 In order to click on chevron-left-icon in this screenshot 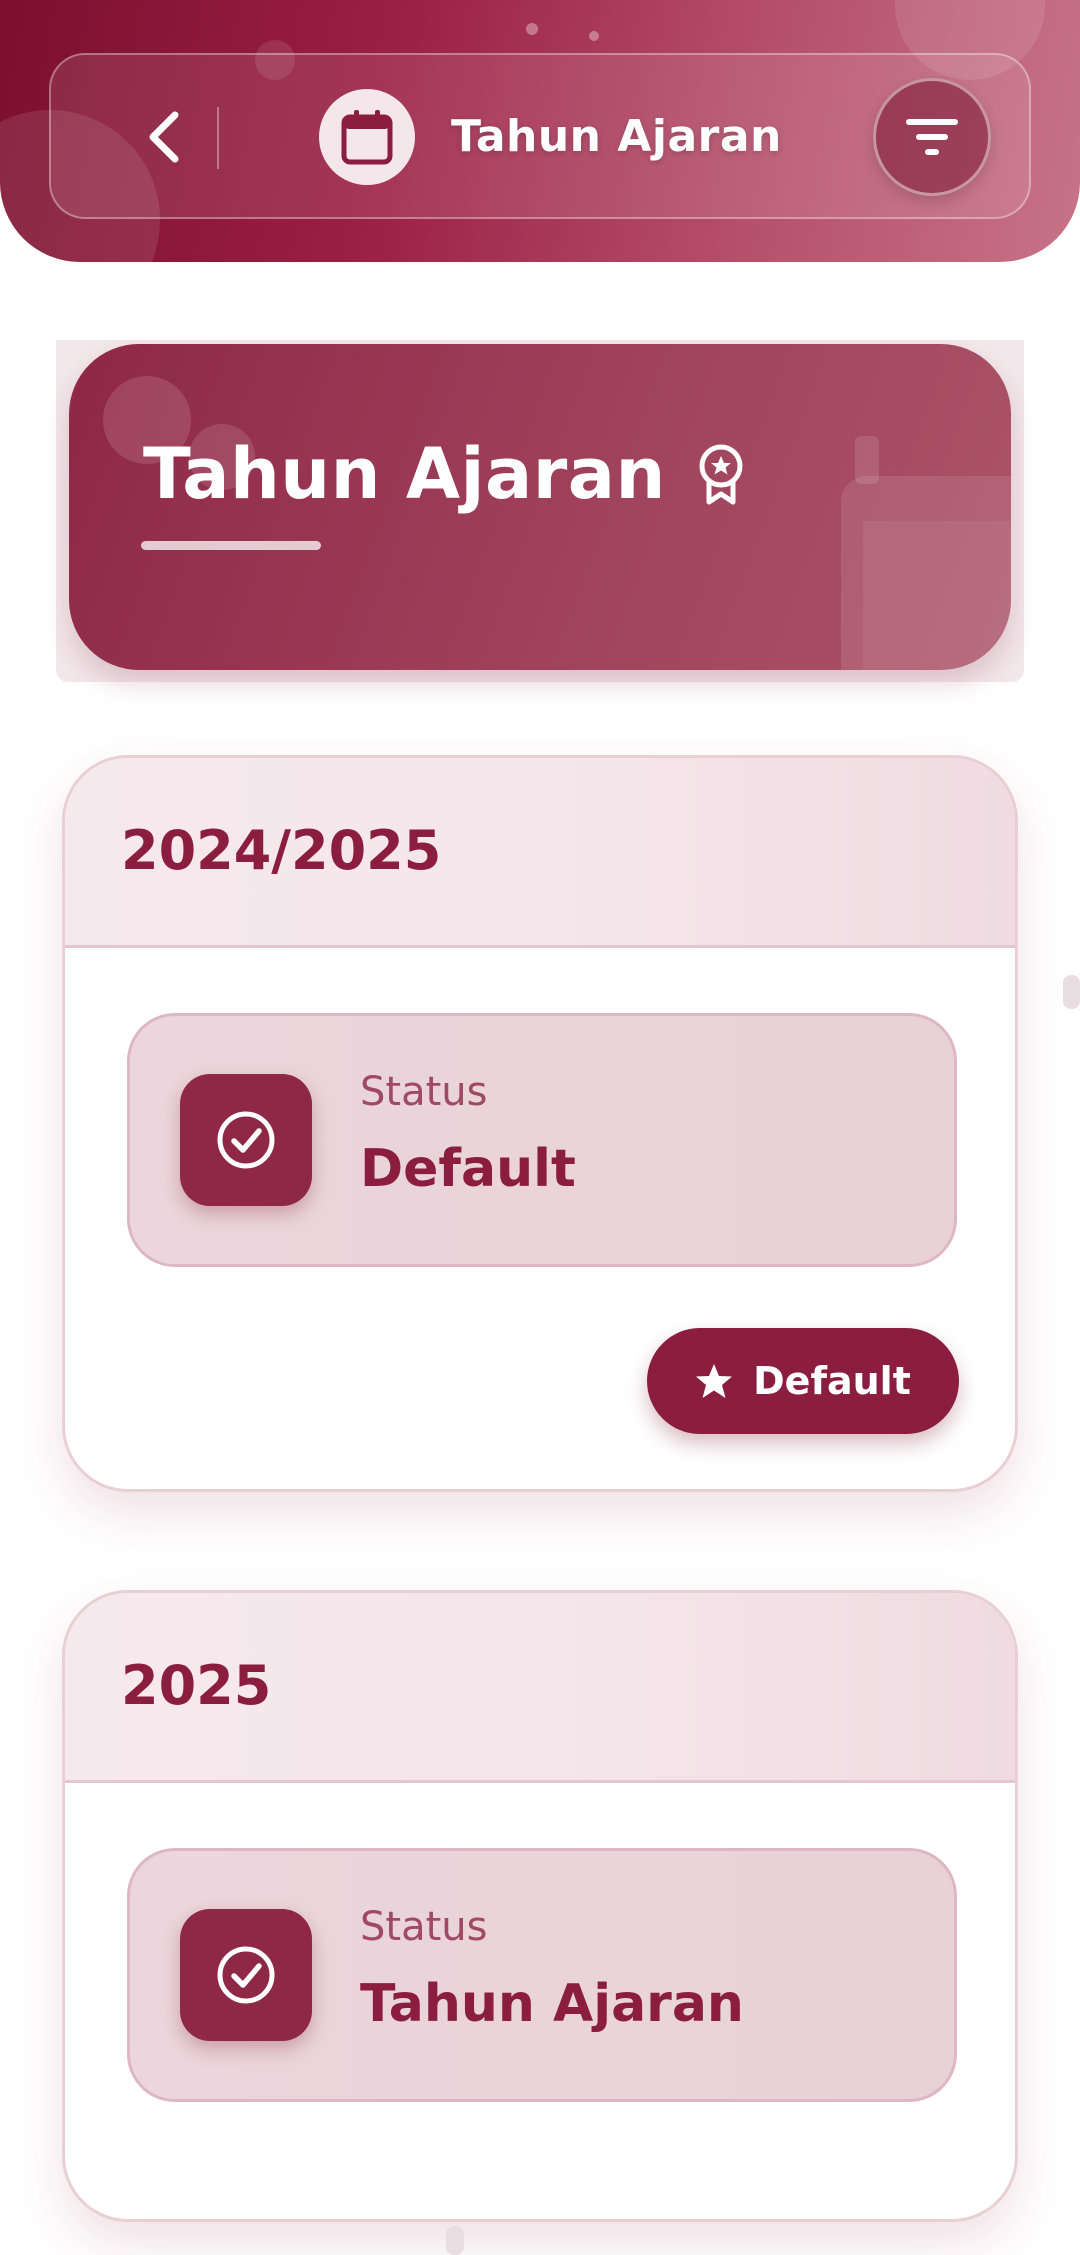, I will do `click(164, 137)`.